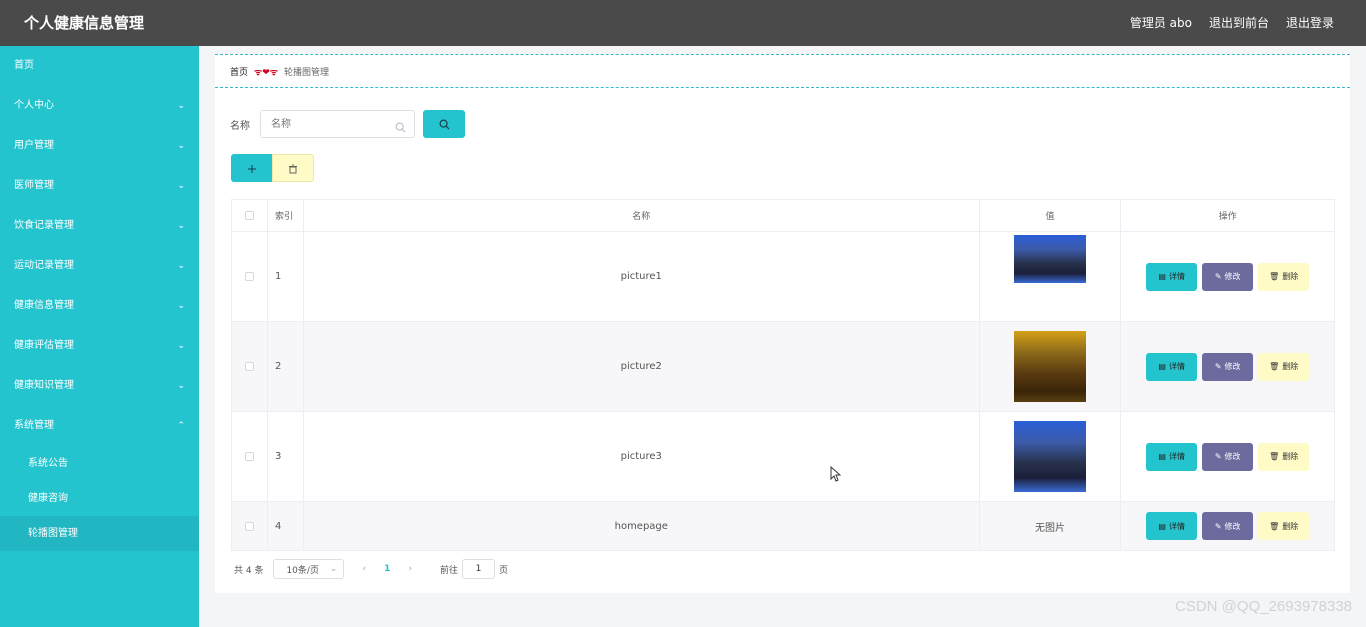  I want to click on select-all-checkbox, so click(249, 215).